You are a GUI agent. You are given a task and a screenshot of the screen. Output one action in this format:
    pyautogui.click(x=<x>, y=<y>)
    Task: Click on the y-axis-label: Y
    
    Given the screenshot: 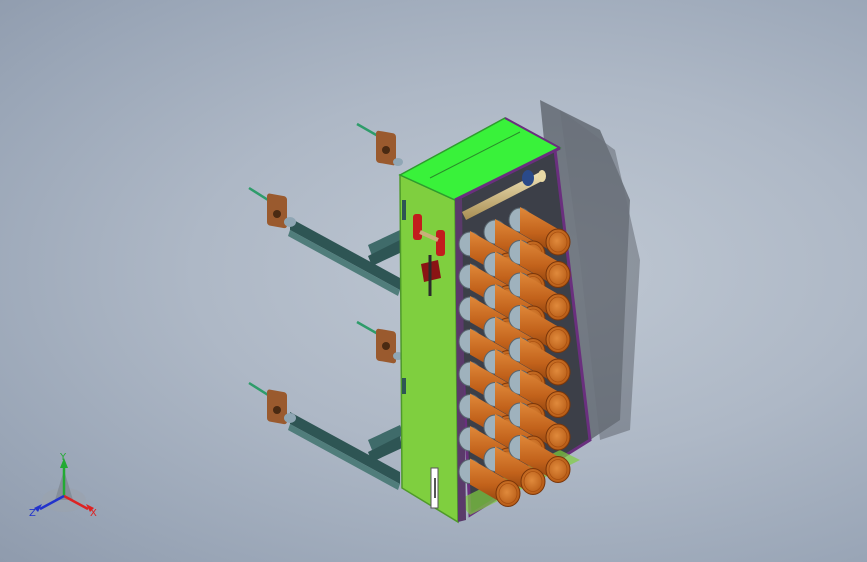 What is the action you would take?
    pyautogui.click(x=63, y=457)
    